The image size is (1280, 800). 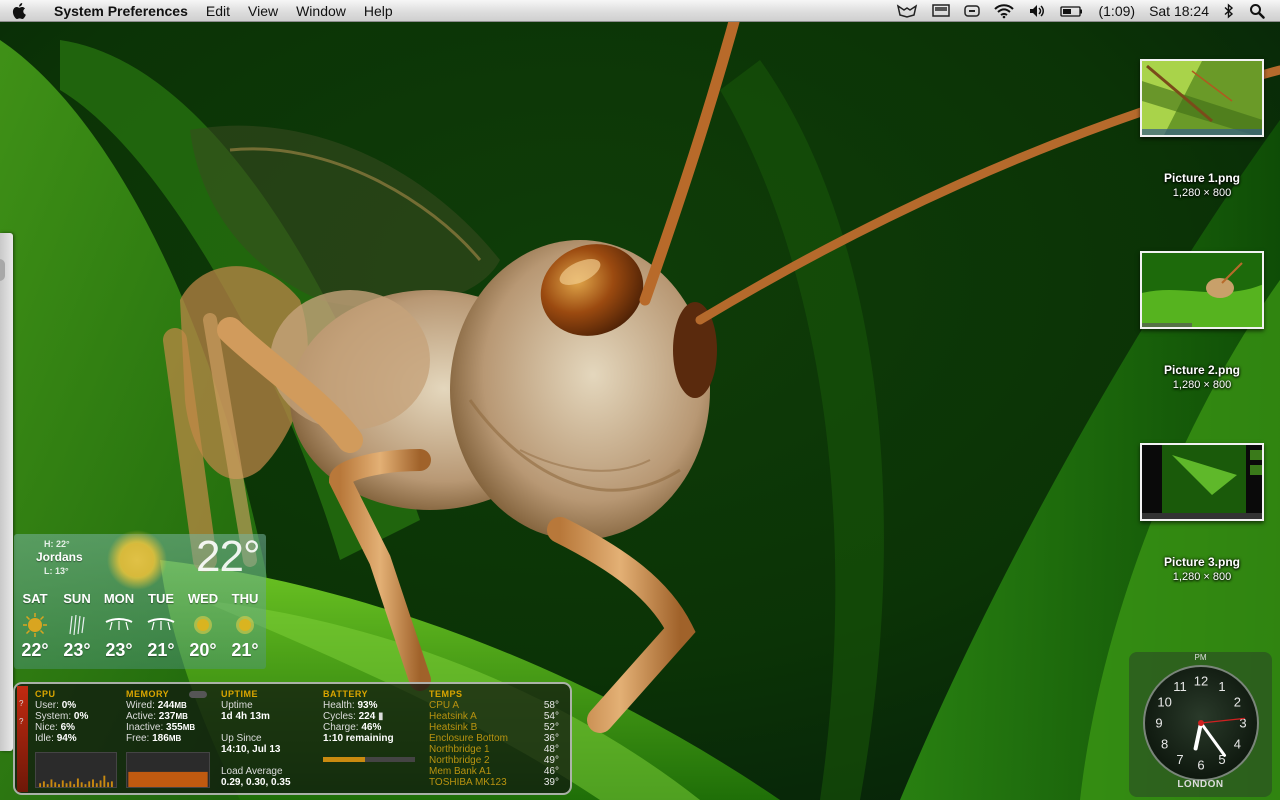 I want to click on weather-high: H: 22°, so click(x=57, y=544).